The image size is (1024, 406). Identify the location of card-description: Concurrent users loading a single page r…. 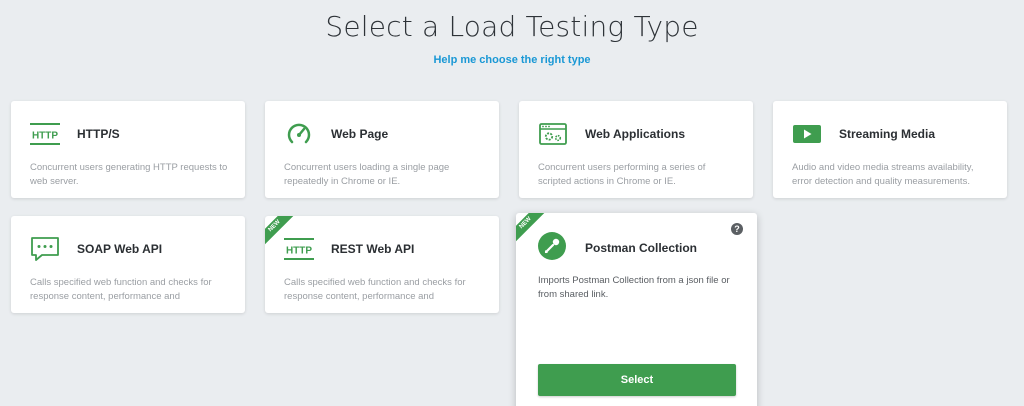
(367, 174).